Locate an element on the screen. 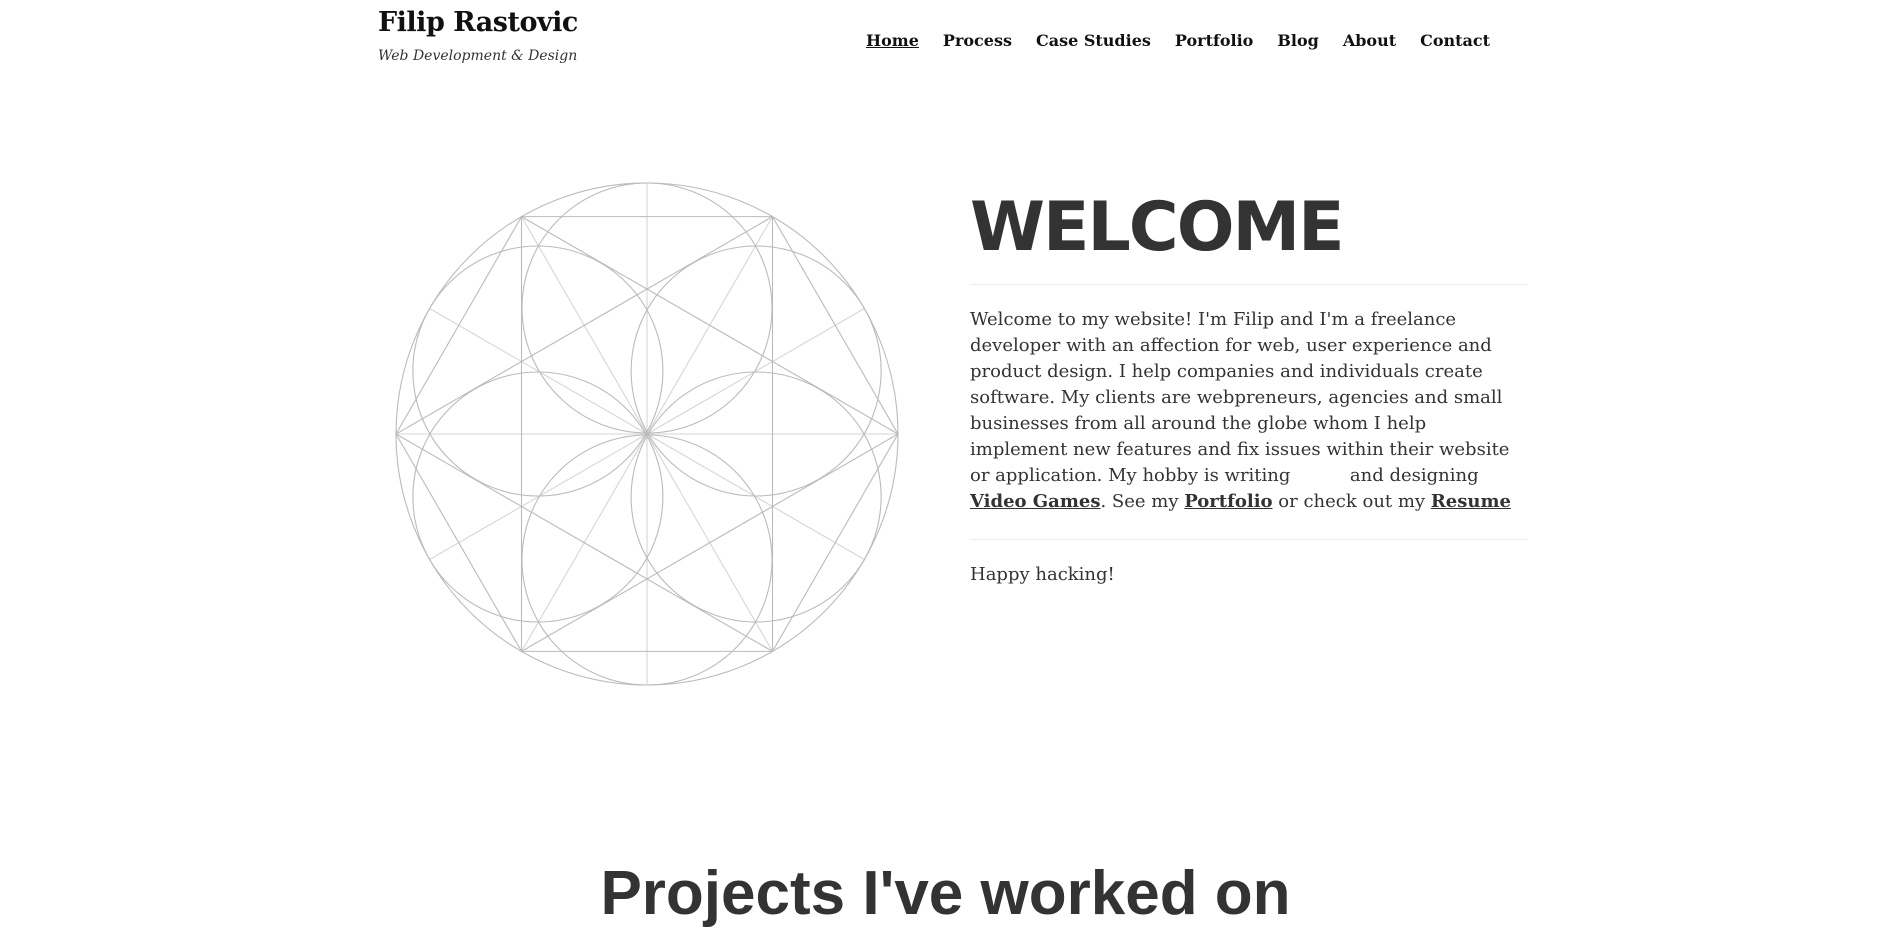 Image resolution: width=1891 pixels, height=938 pixels. nav-link-about: About is located at coordinates (1369, 41).